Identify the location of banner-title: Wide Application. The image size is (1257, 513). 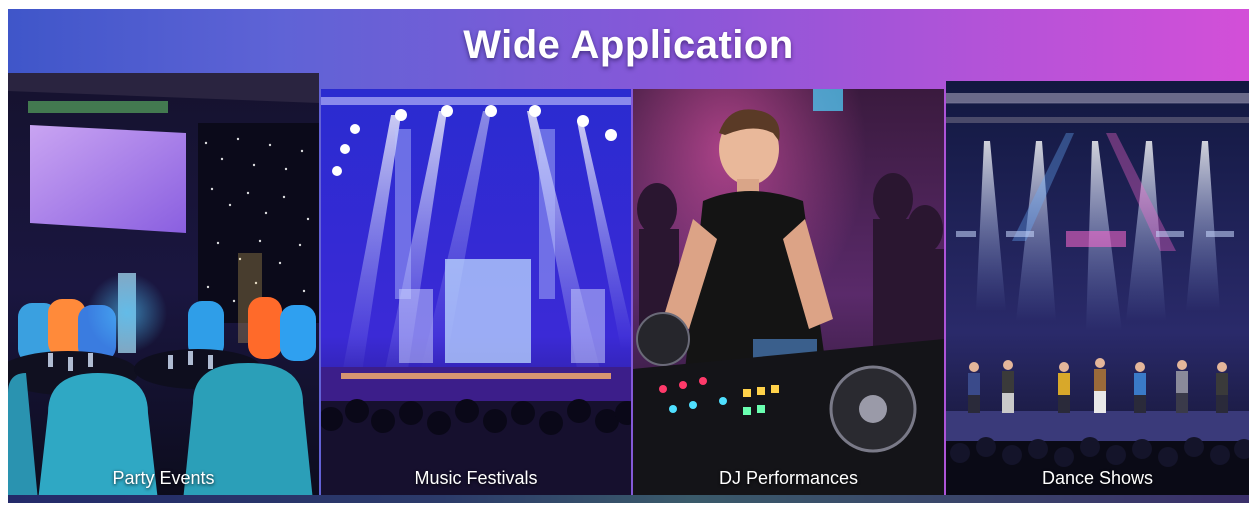
(628, 45).